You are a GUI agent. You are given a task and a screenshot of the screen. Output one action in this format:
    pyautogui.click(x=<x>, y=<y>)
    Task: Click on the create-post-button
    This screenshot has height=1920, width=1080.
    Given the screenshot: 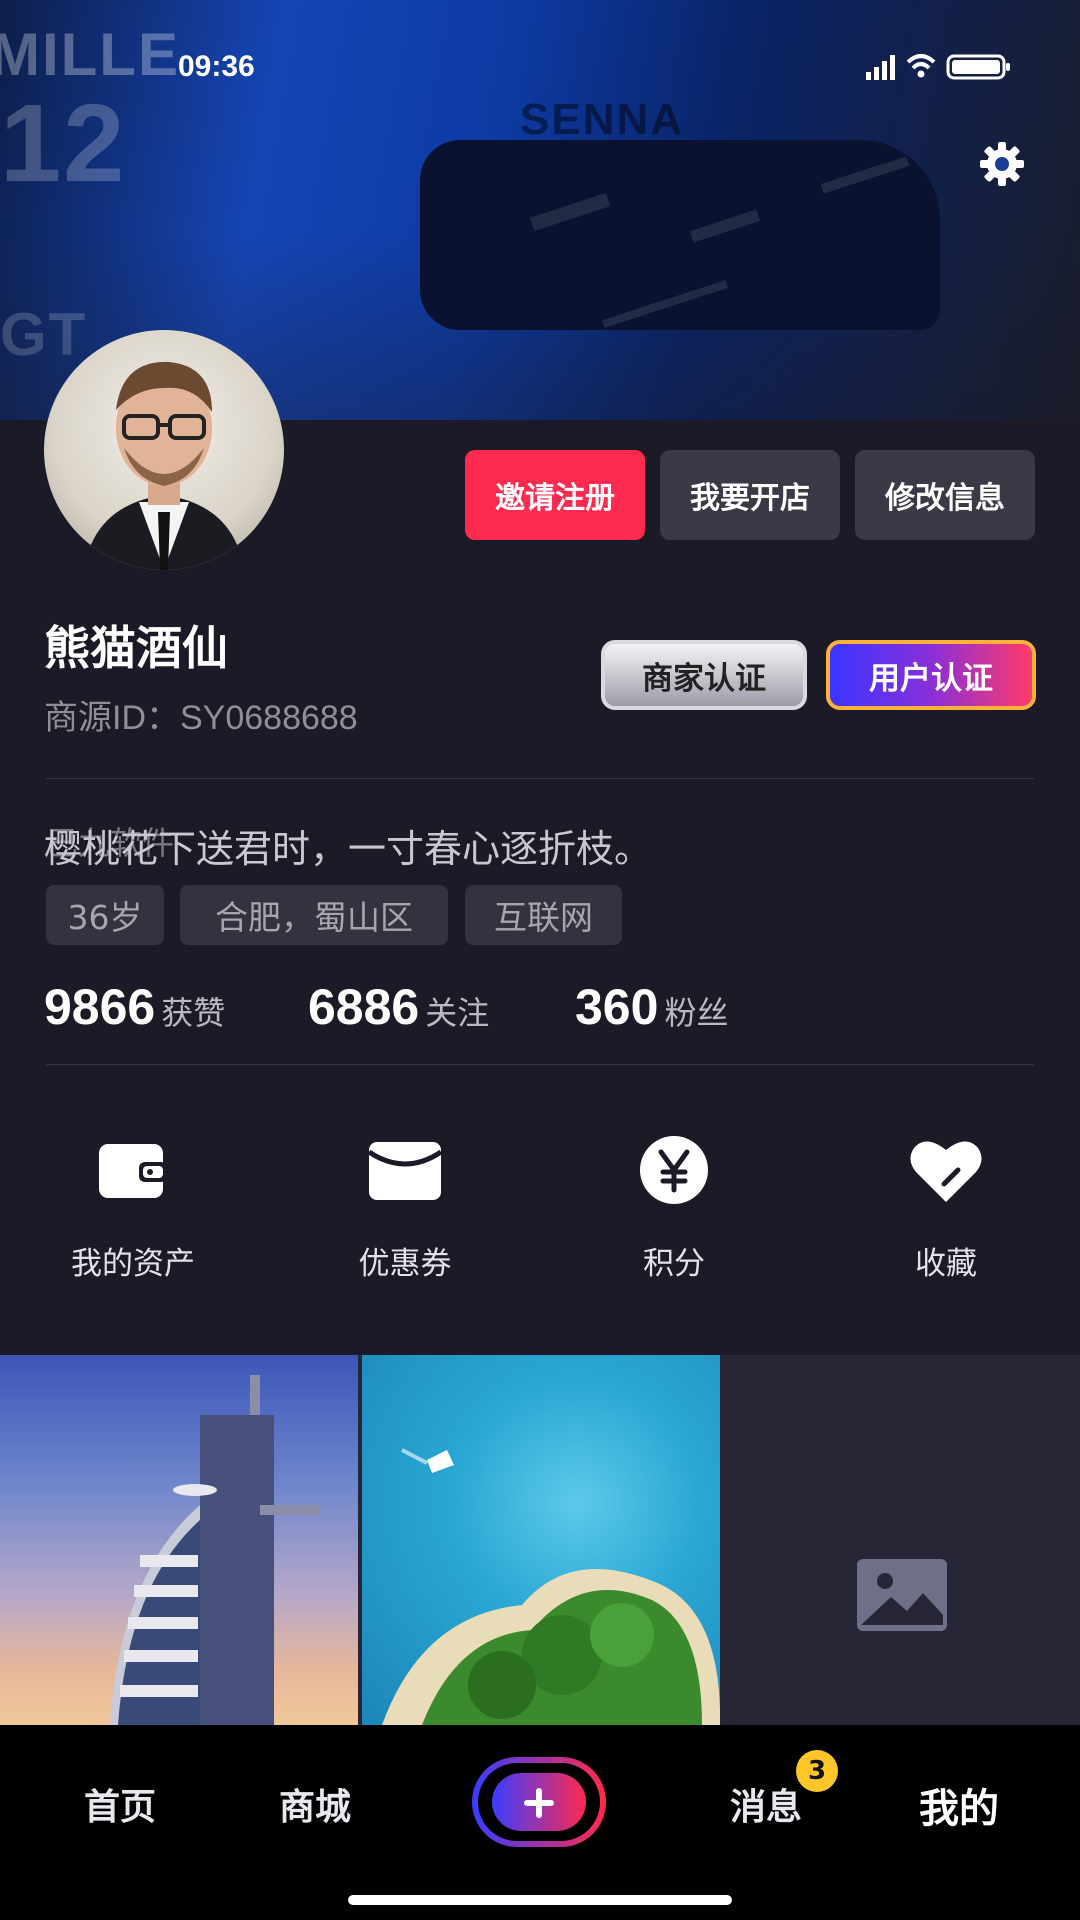 What is the action you would take?
    pyautogui.click(x=539, y=1802)
    